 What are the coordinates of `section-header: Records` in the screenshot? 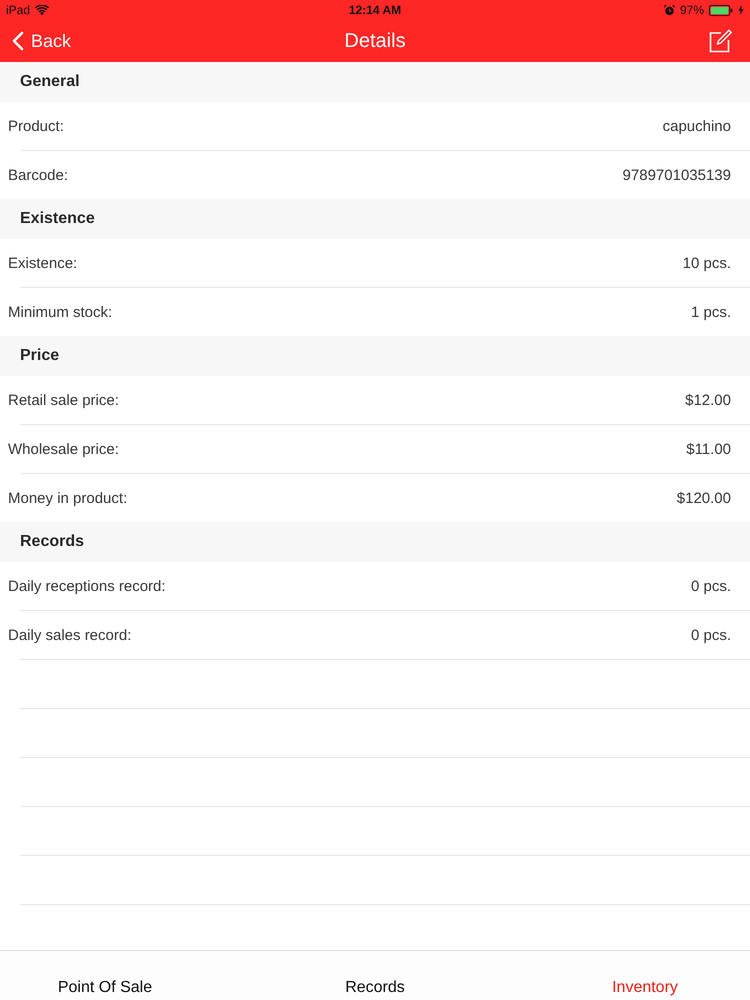 It's located at (375, 542).